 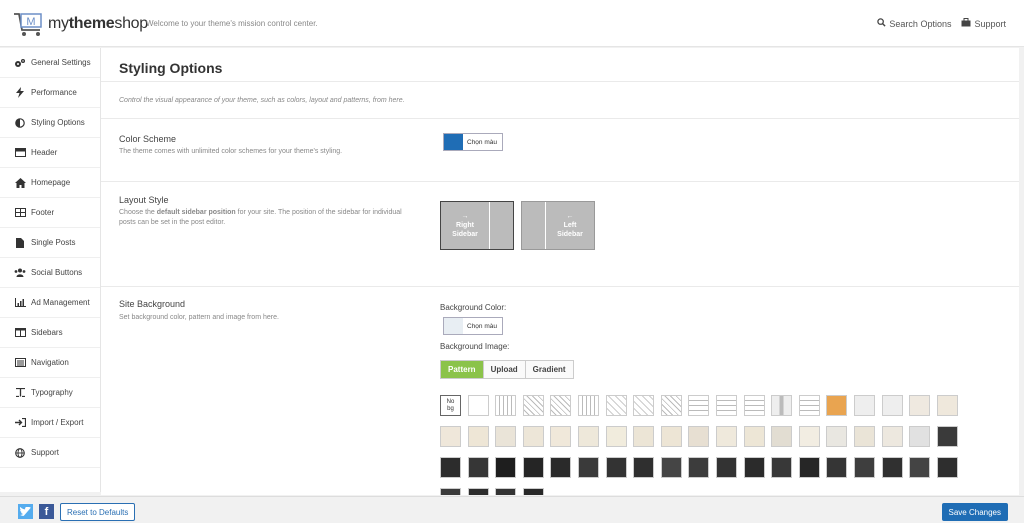 I want to click on sidebar-item-performance: Performance, so click(x=50, y=93).